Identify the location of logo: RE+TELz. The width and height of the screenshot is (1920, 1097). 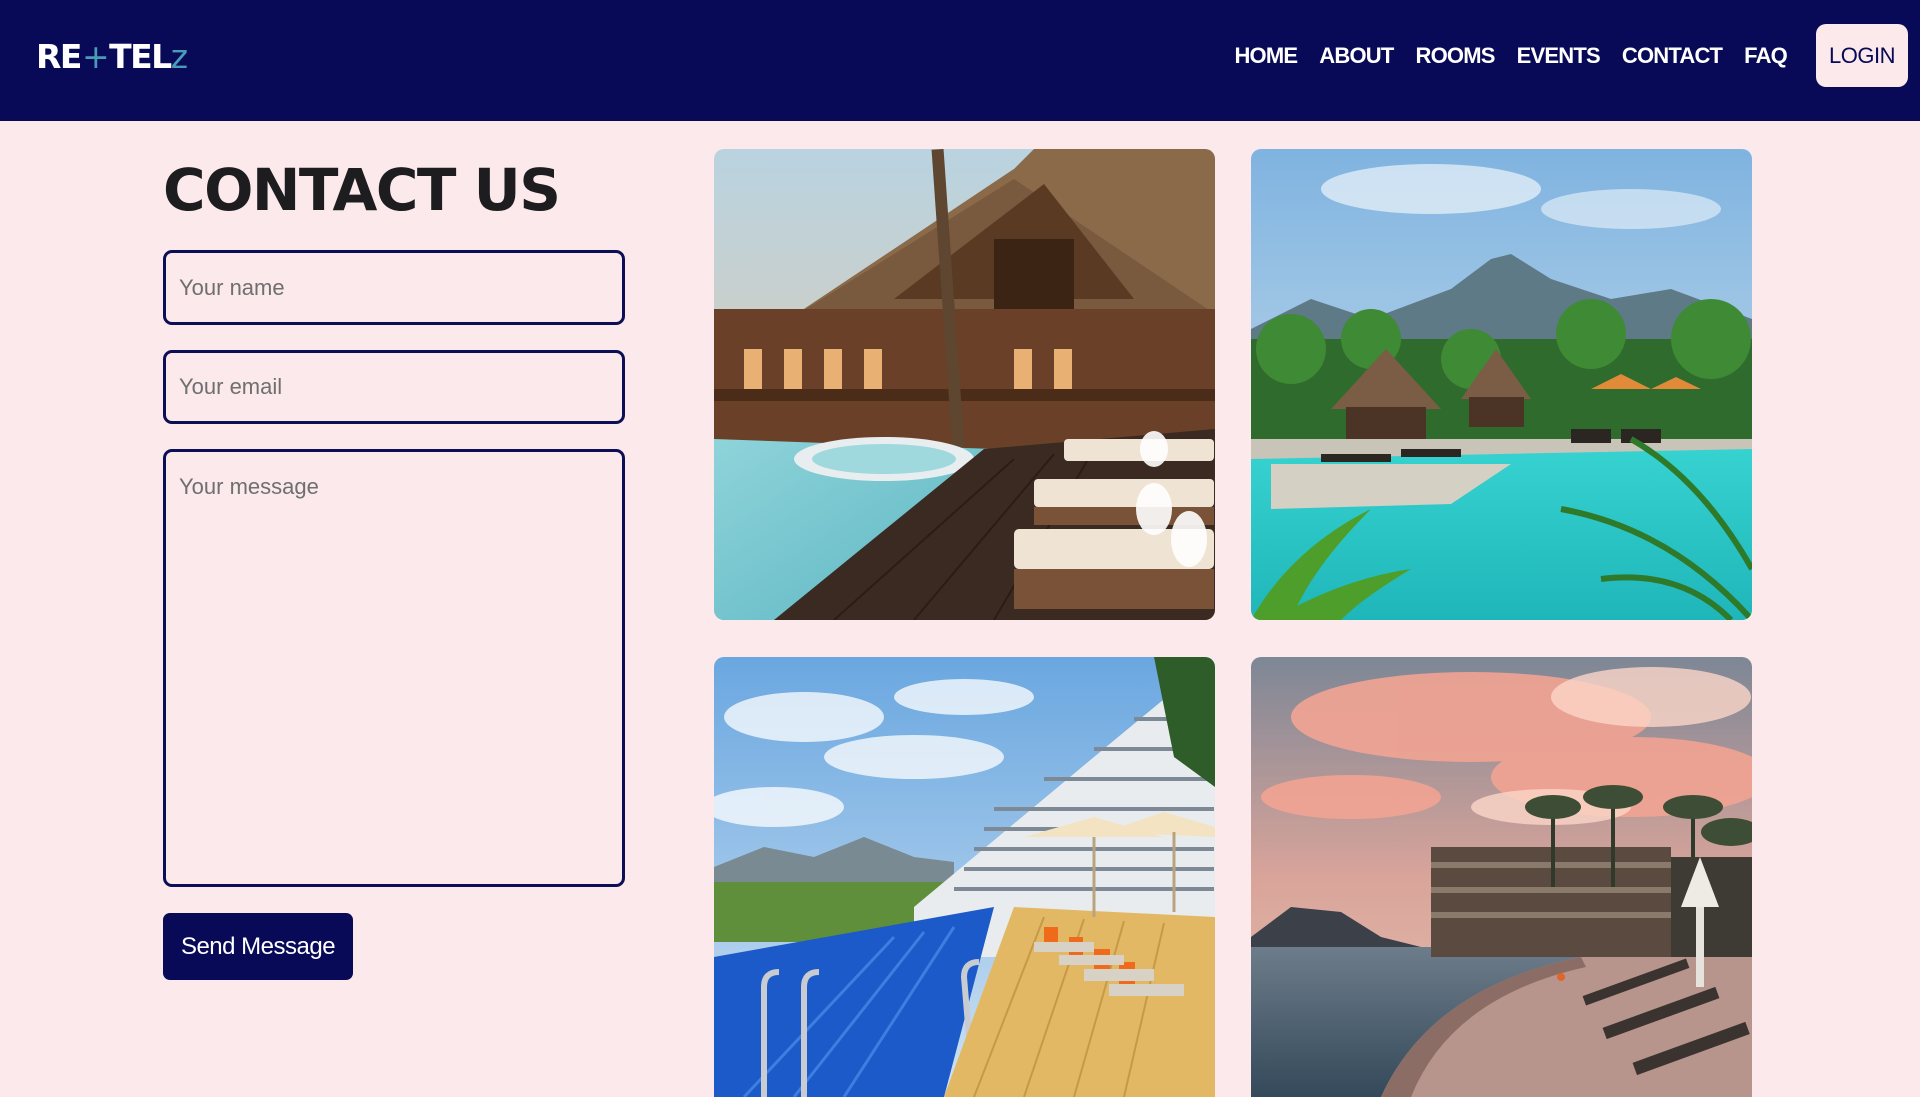
(112, 57).